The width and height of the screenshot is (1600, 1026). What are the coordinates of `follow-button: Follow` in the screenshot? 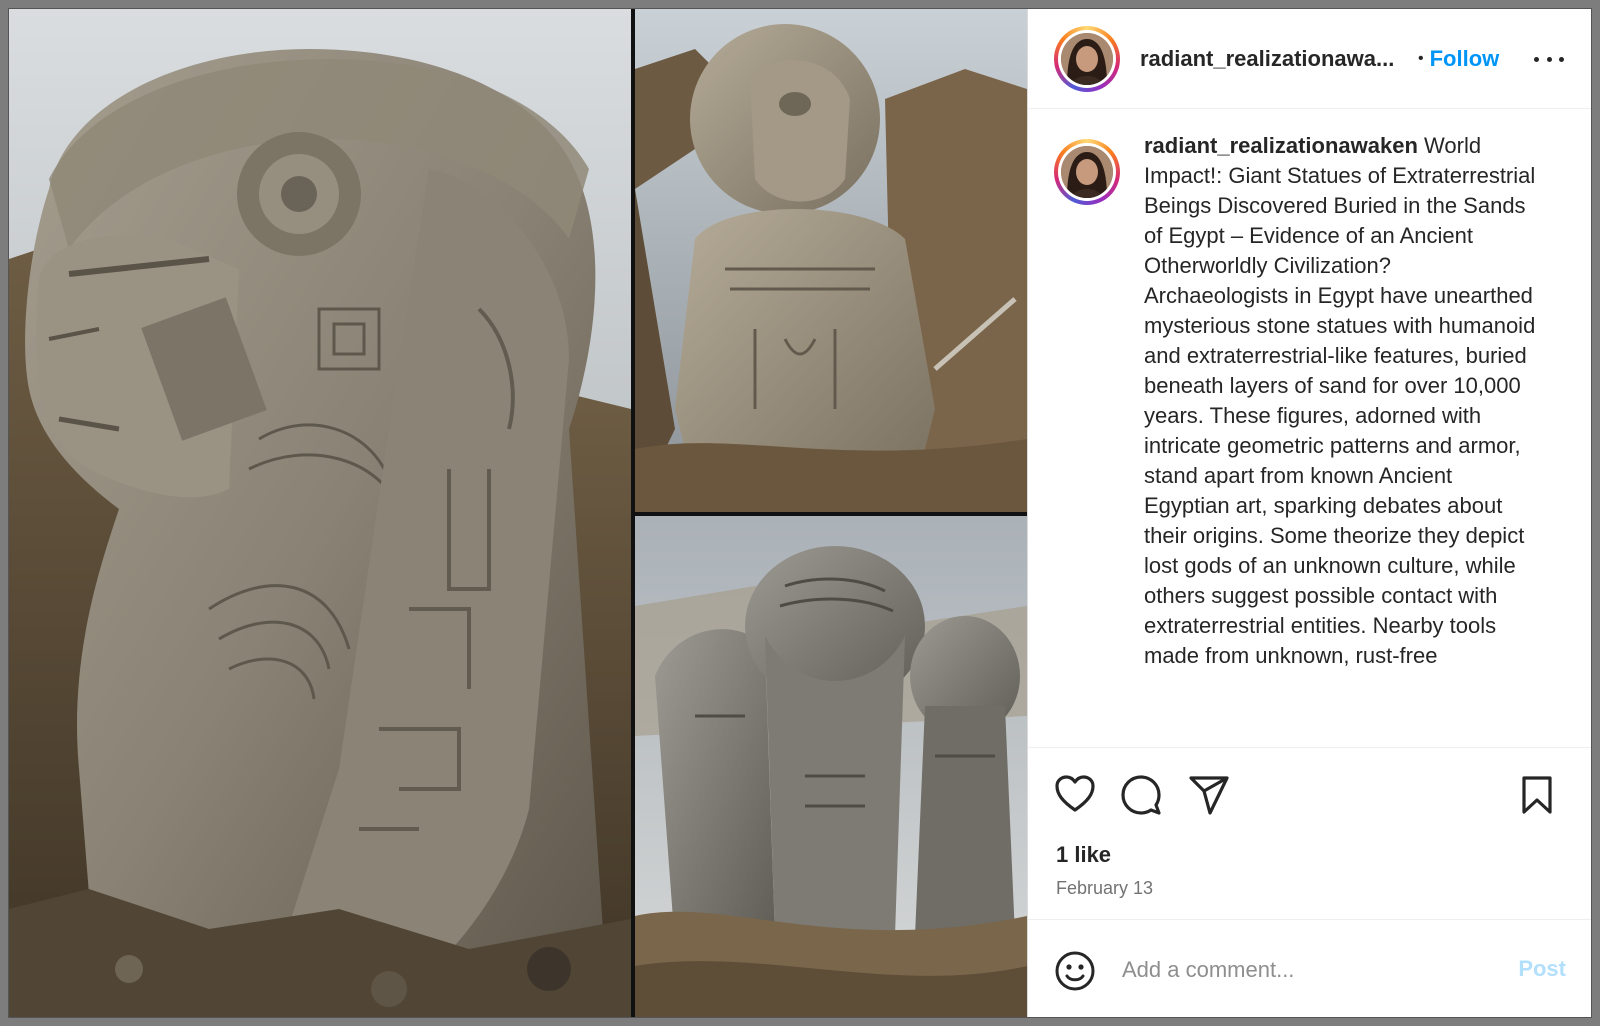 It's located at (1465, 59).